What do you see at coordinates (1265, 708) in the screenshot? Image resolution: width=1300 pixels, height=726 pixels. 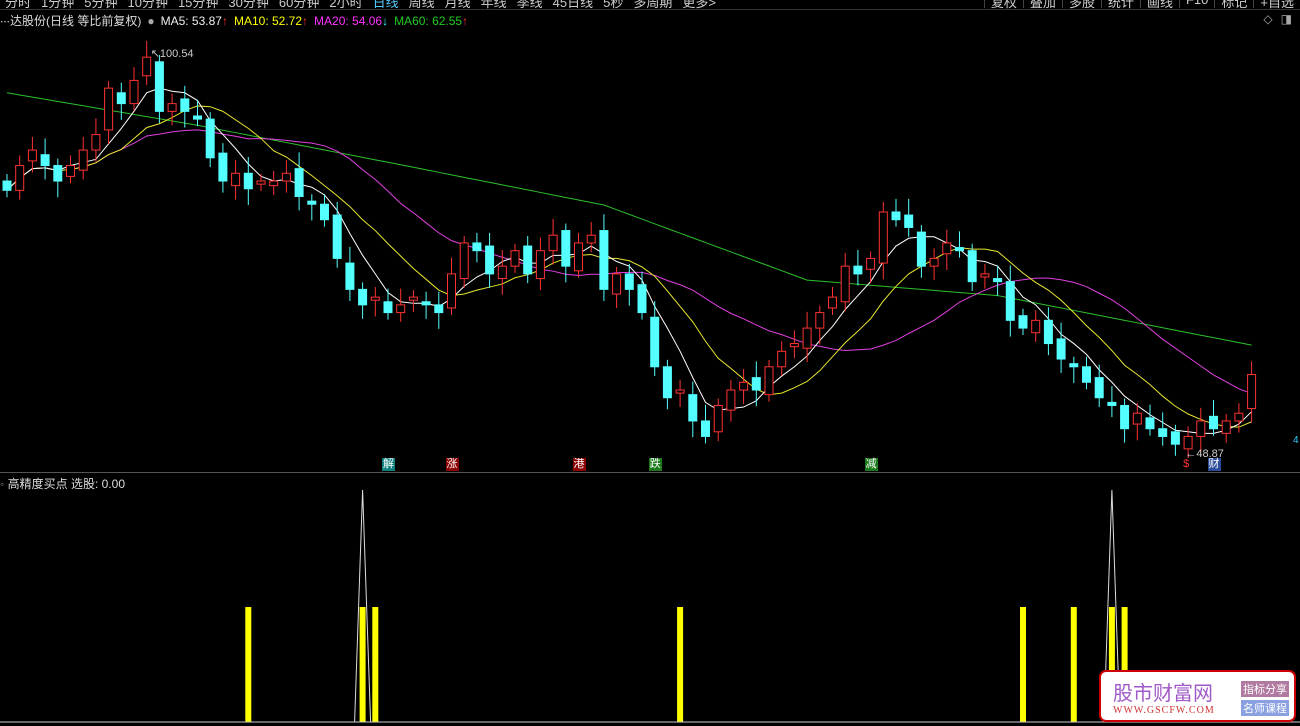 I see `watermark-tag: 名师课程` at bounding box center [1265, 708].